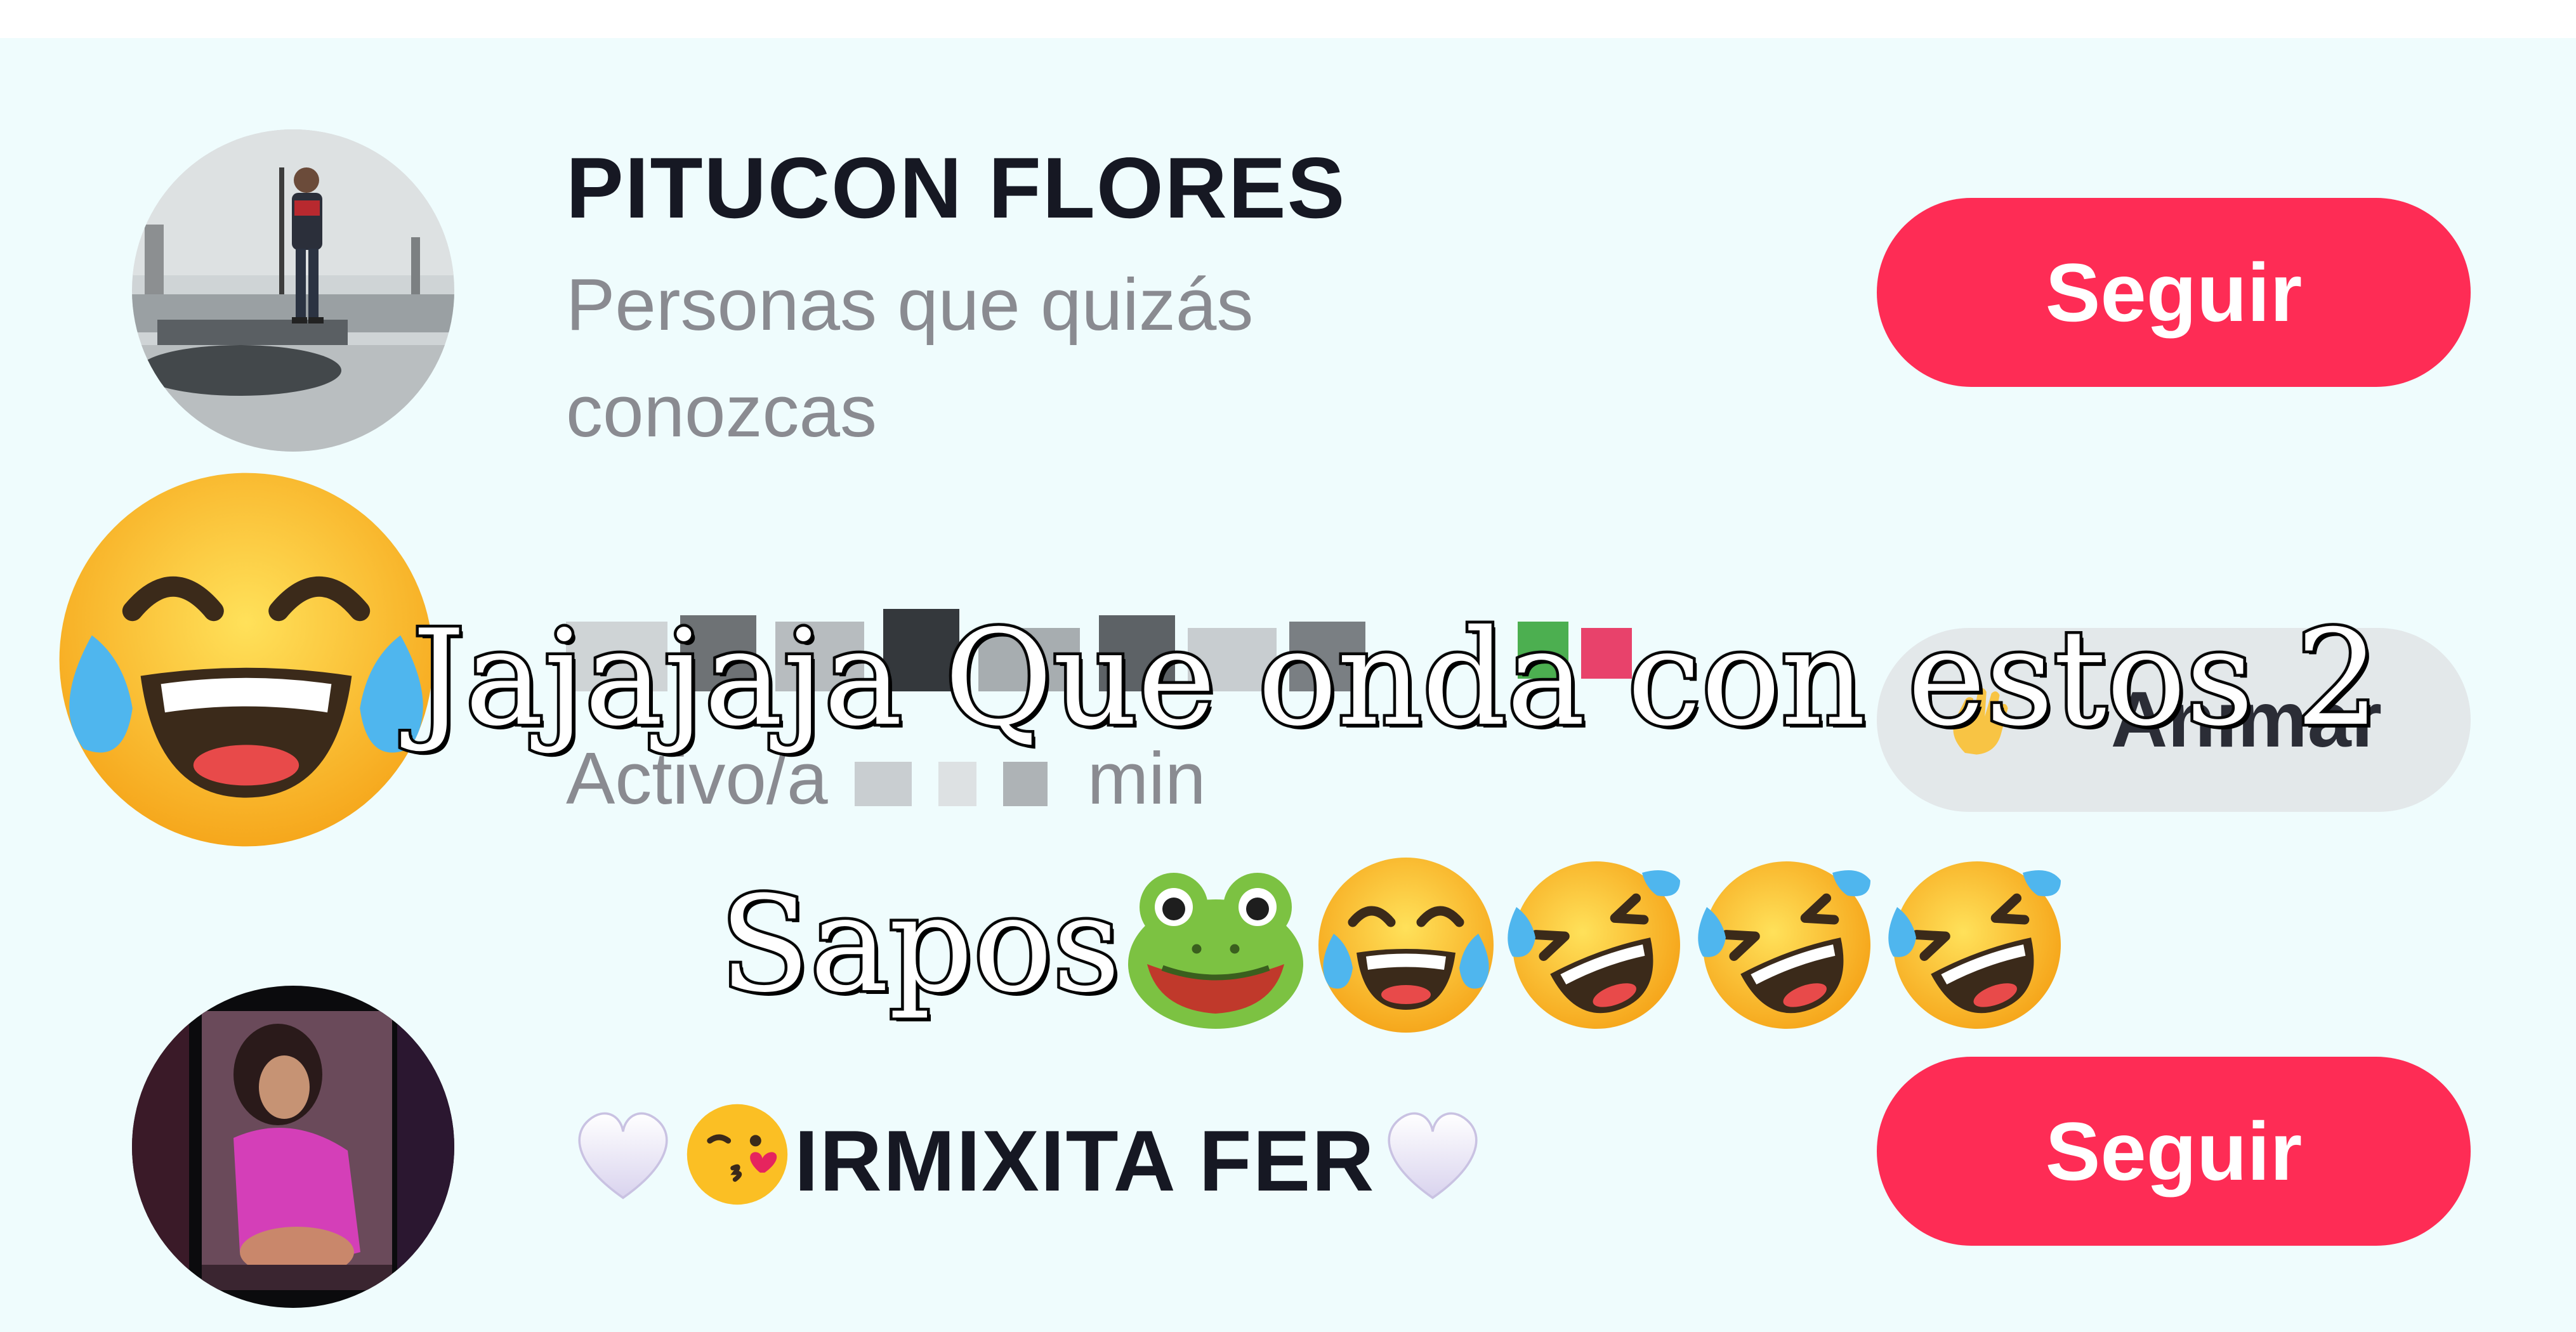 Image resolution: width=2576 pixels, height=1332 pixels. What do you see at coordinates (1981, 719) in the screenshot?
I see `waving-hand-icon` at bounding box center [1981, 719].